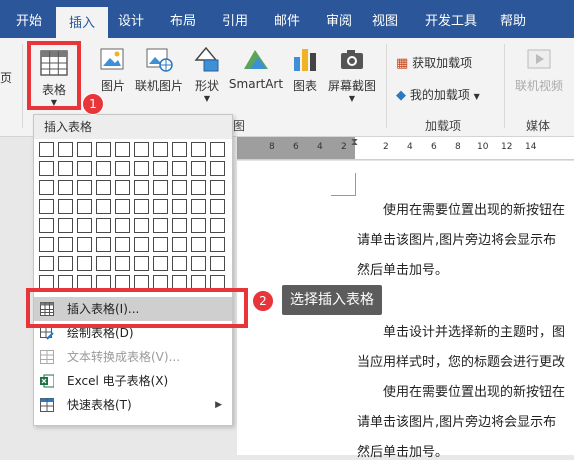  Describe the element at coordinates (352, 73) in the screenshot. I see `screenshot-button: 屏幕截图 ▼` at that location.